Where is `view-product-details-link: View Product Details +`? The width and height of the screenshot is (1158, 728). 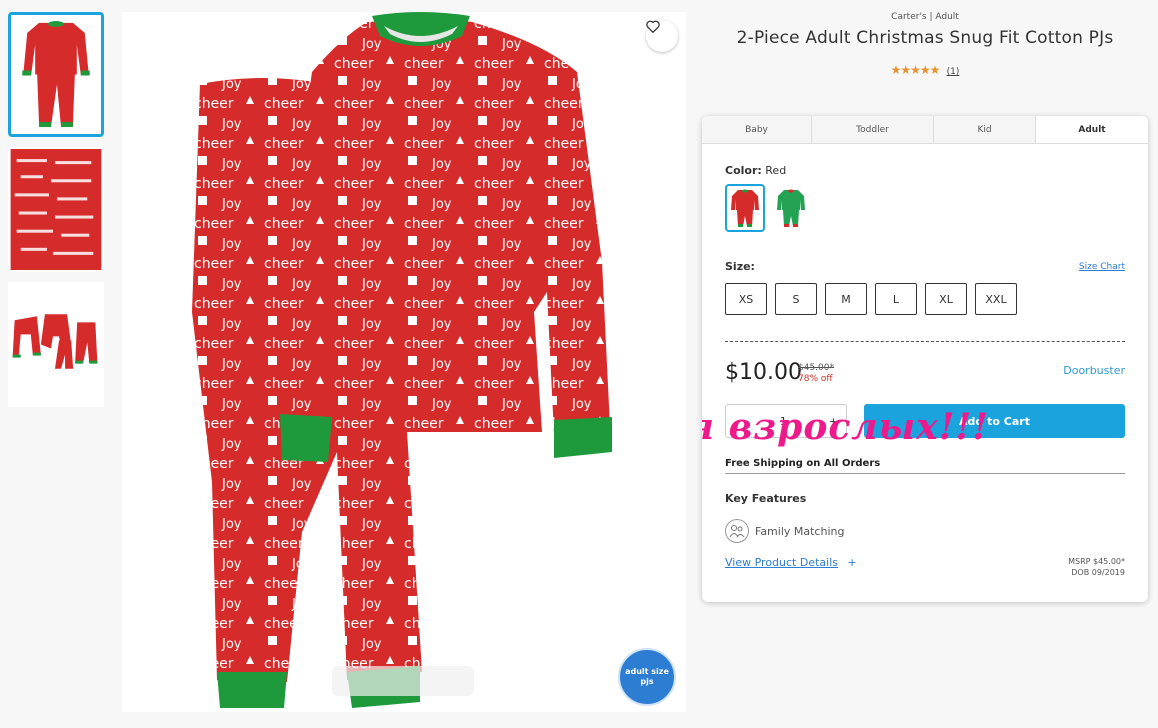
view-product-details-link: View Product Details + is located at coordinates (791, 562).